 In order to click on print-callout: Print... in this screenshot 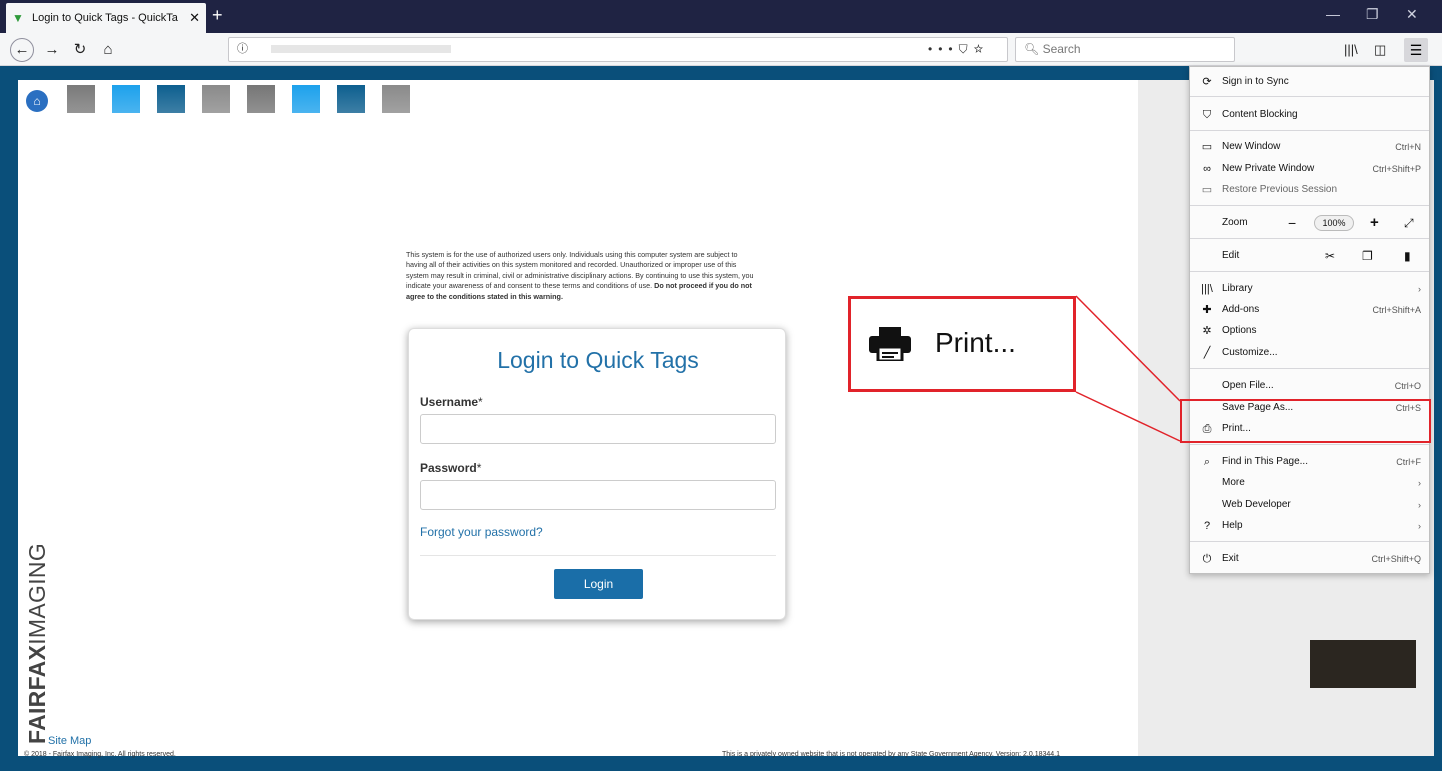, I will do `click(962, 344)`.